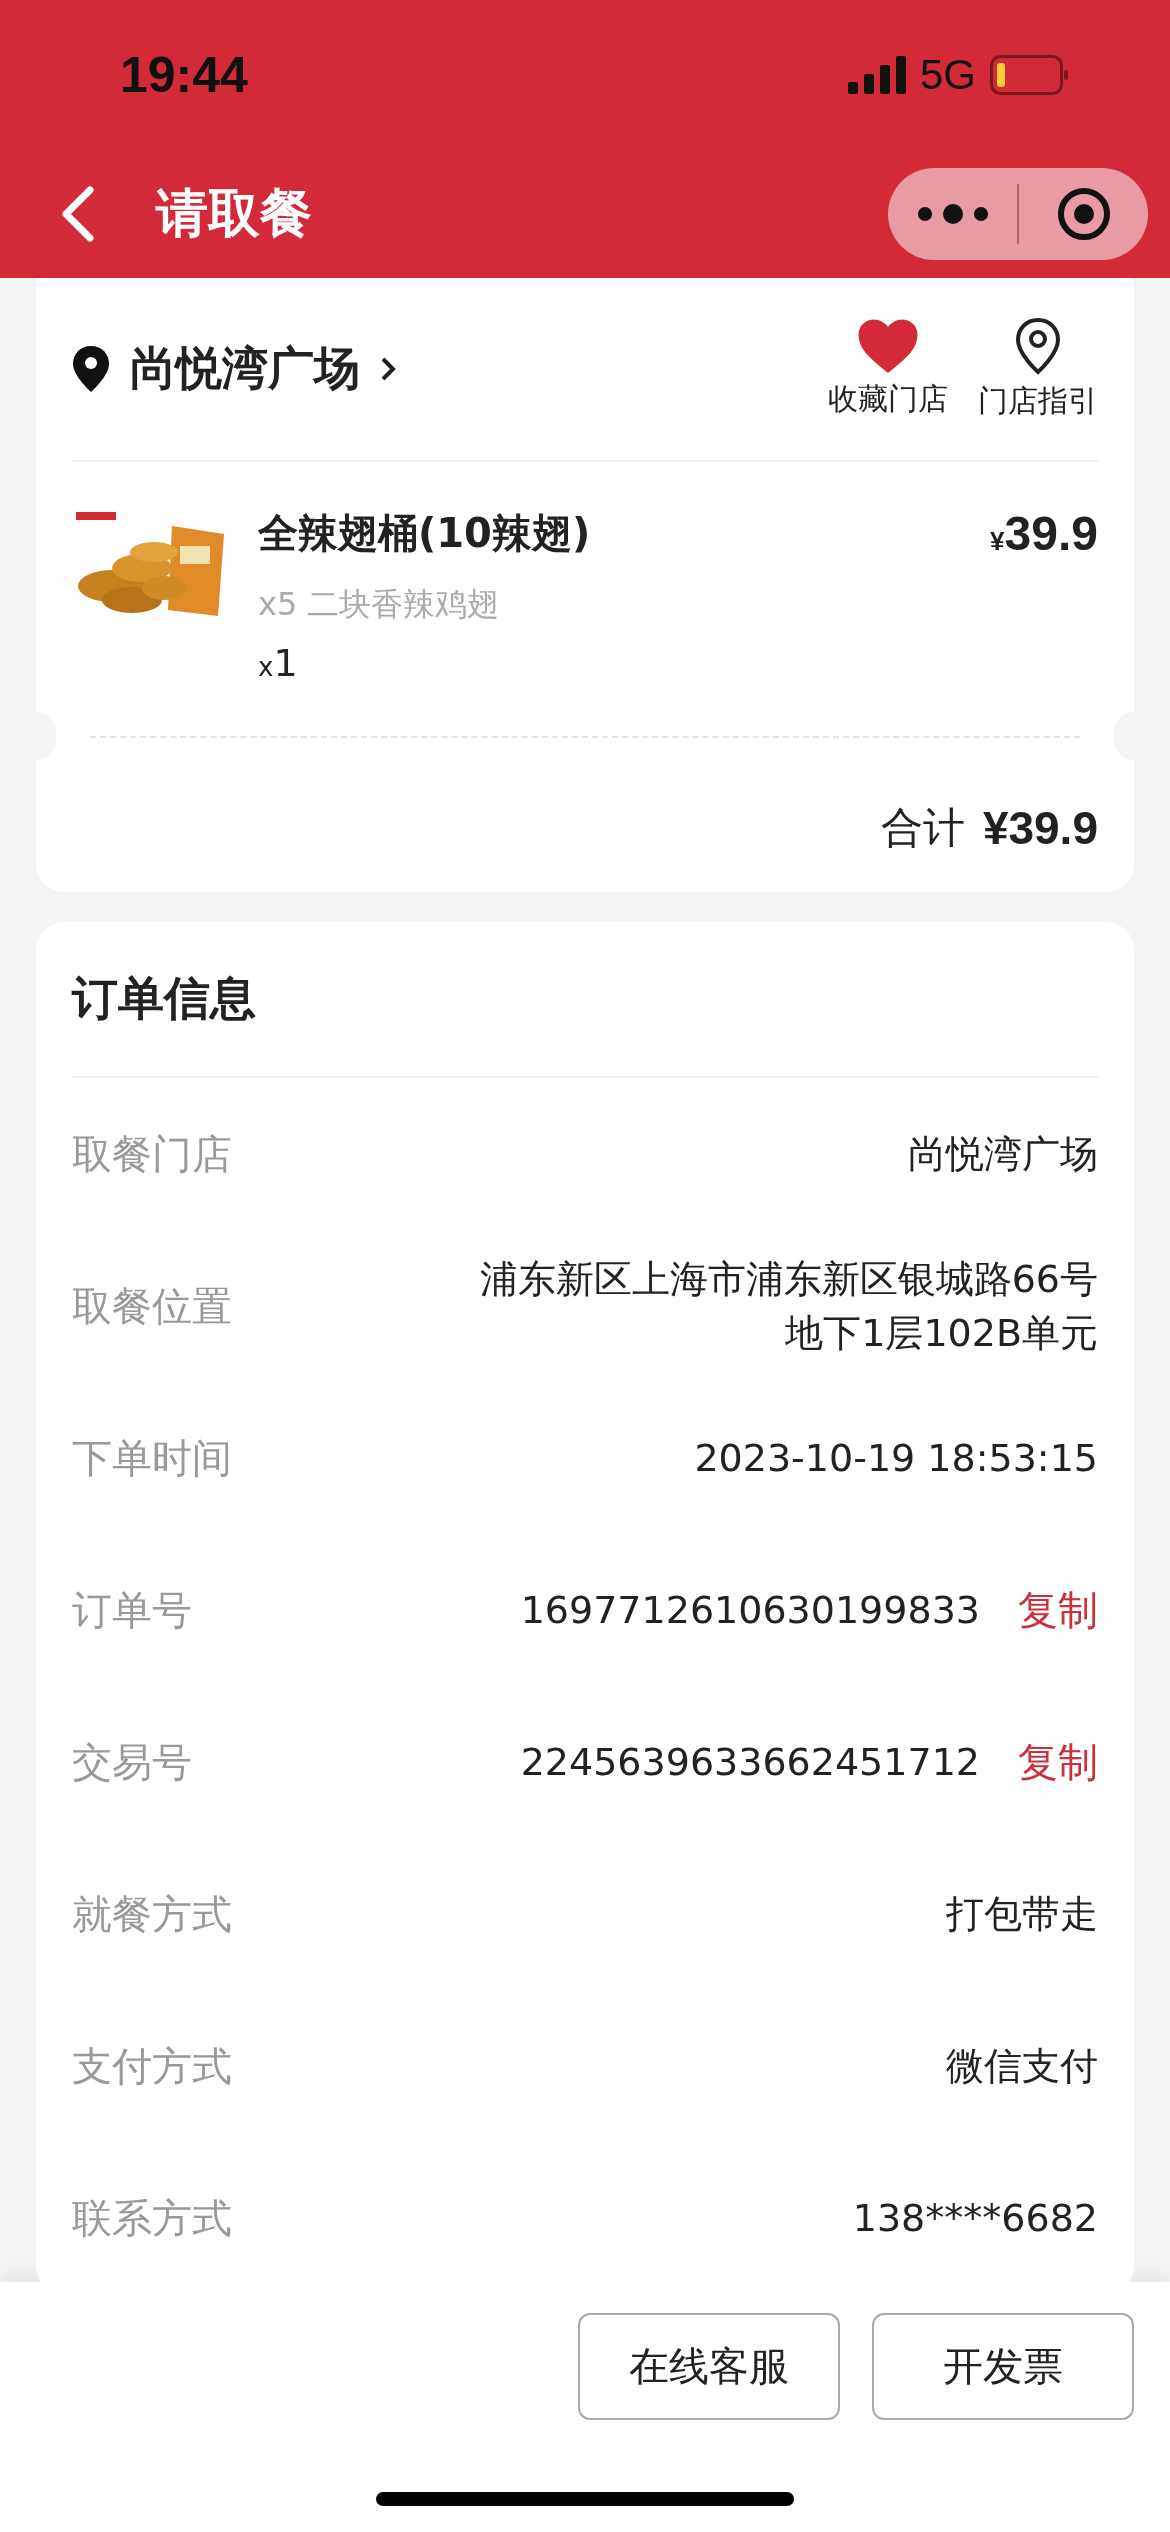 The width and height of the screenshot is (1170, 2532). I want to click on quantity: x1, so click(278, 663).